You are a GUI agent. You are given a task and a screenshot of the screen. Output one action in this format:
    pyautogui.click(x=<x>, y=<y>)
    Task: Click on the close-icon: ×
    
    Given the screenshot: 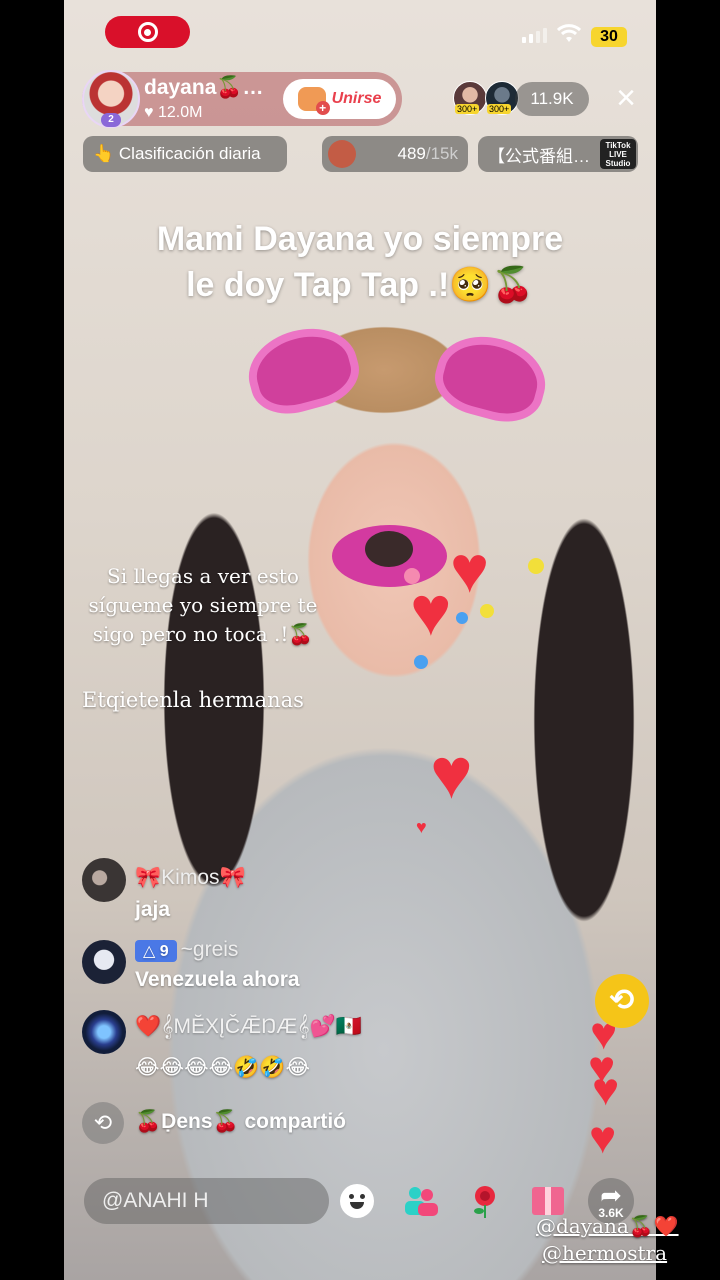 What is the action you would take?
    pyautogui.click(x=626, y=98)
    